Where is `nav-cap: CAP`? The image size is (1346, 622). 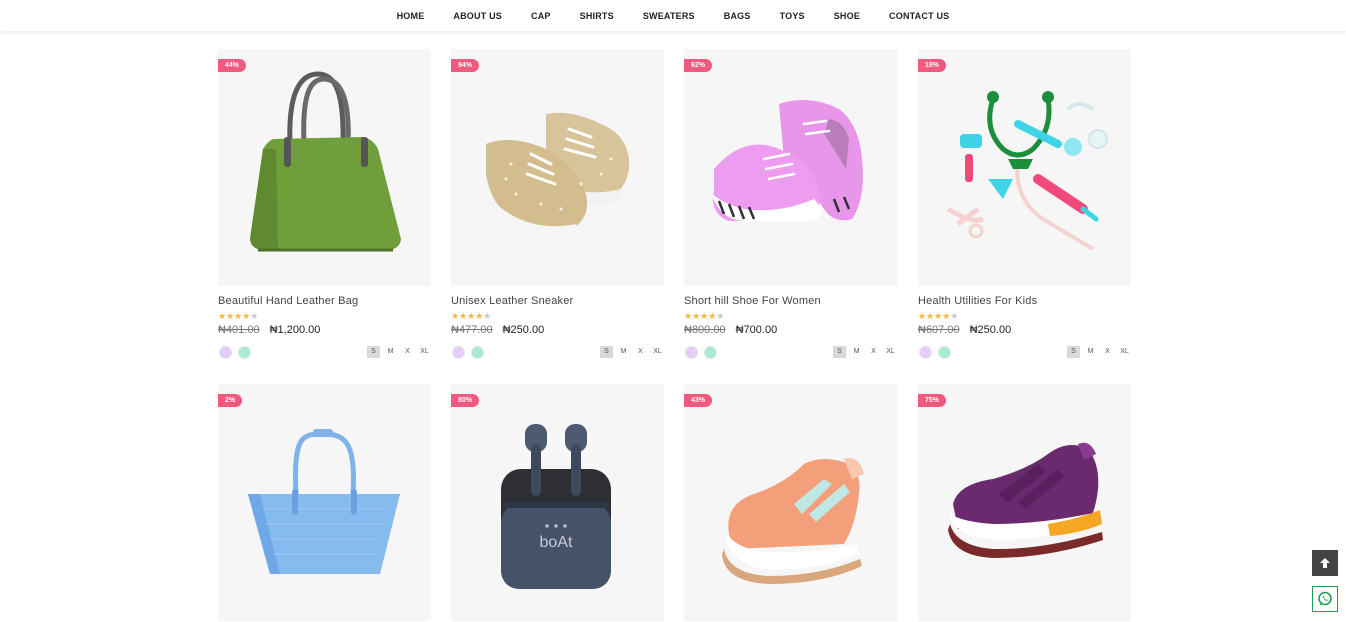 nav-cap: CAP is located at coordinates (541, 16).